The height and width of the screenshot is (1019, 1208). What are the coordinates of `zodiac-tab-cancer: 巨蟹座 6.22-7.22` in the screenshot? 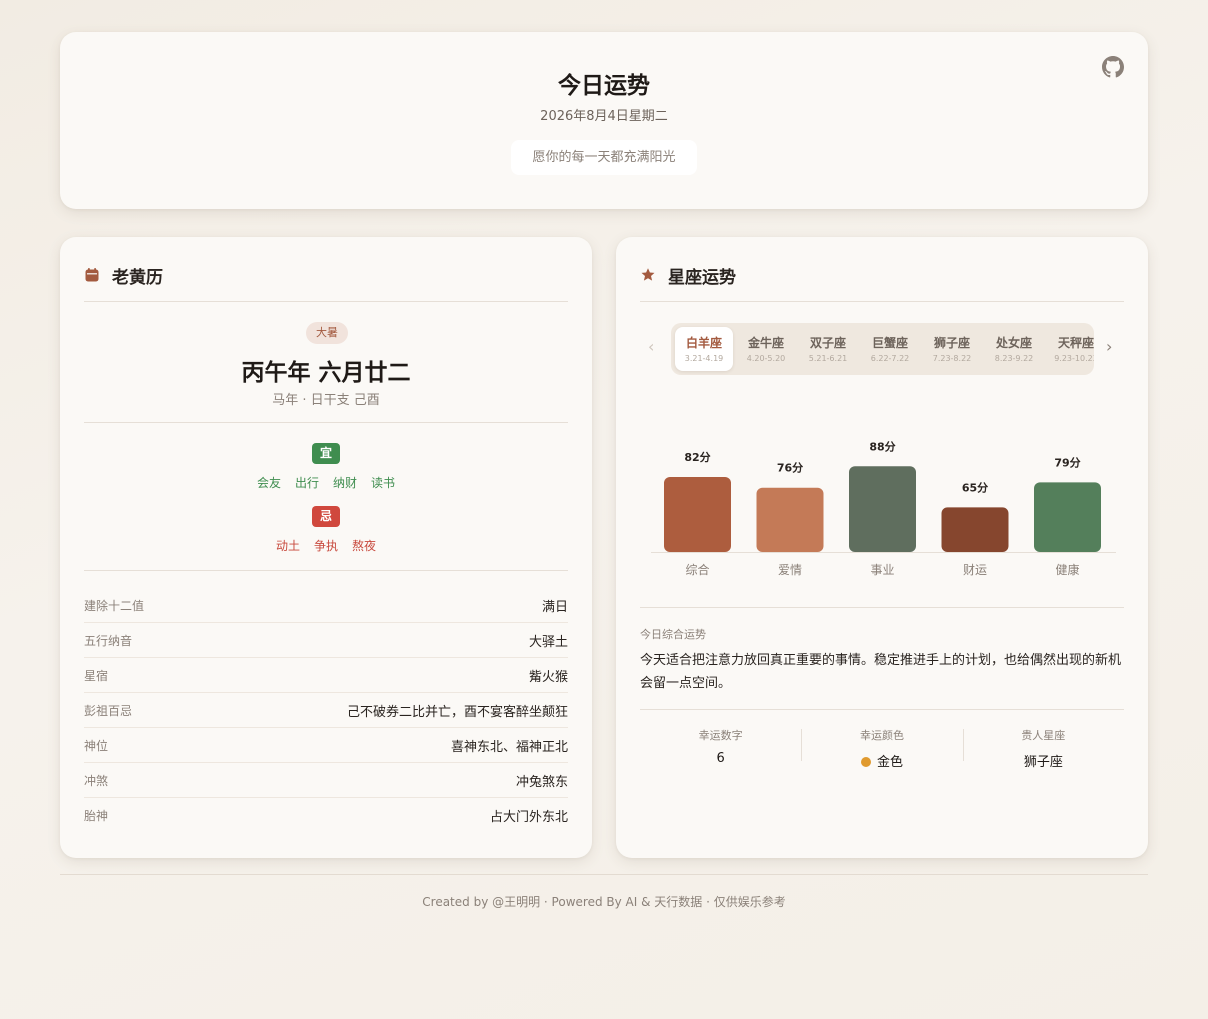 It's located at (890, 349).